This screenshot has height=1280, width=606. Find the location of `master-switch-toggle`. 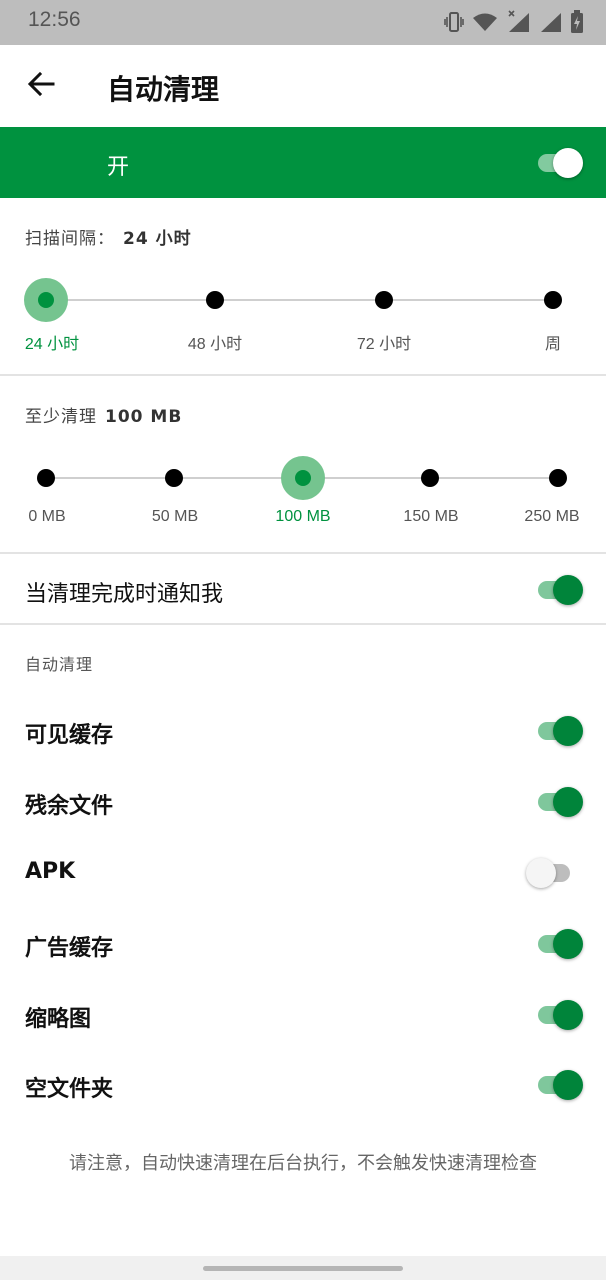

master-switch-toggle is located at coordinates (560, 162).